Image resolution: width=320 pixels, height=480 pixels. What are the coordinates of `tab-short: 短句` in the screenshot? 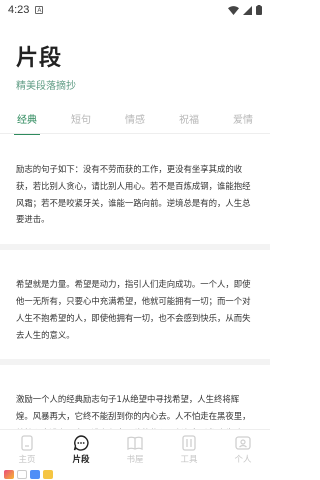 It's located at (81, 118).